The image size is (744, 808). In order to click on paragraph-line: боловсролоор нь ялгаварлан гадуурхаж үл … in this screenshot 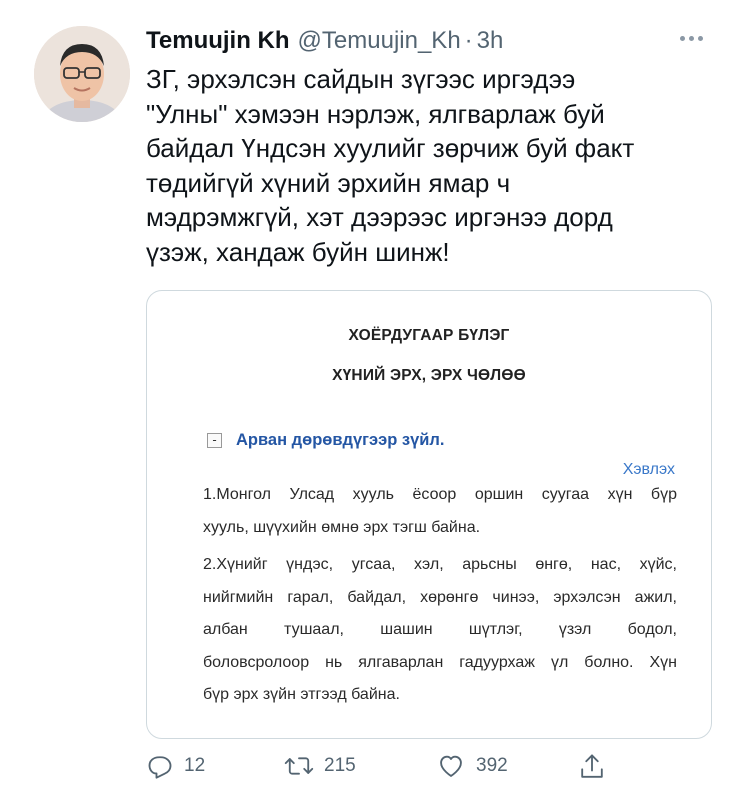, I will do `click(440, 662)`.